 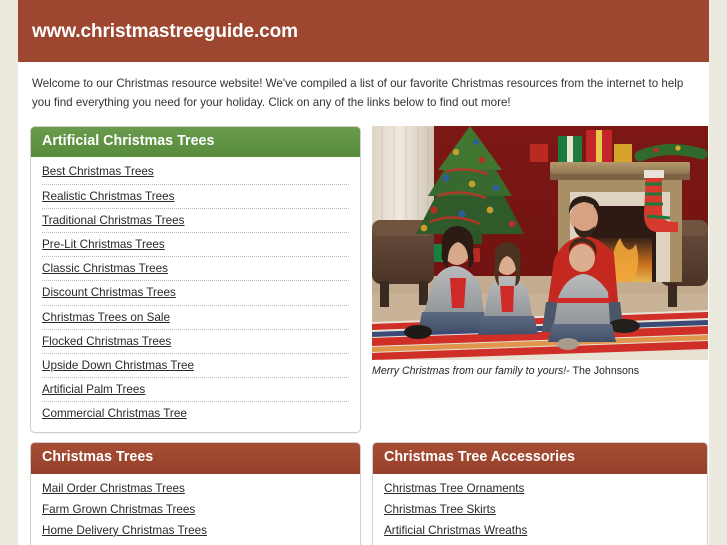 What do you see at coordinates (540, 458) in the screenshot?
I see `panel-header-accessories: Christmas Tree Accessories` at bounding box center [540, 458].